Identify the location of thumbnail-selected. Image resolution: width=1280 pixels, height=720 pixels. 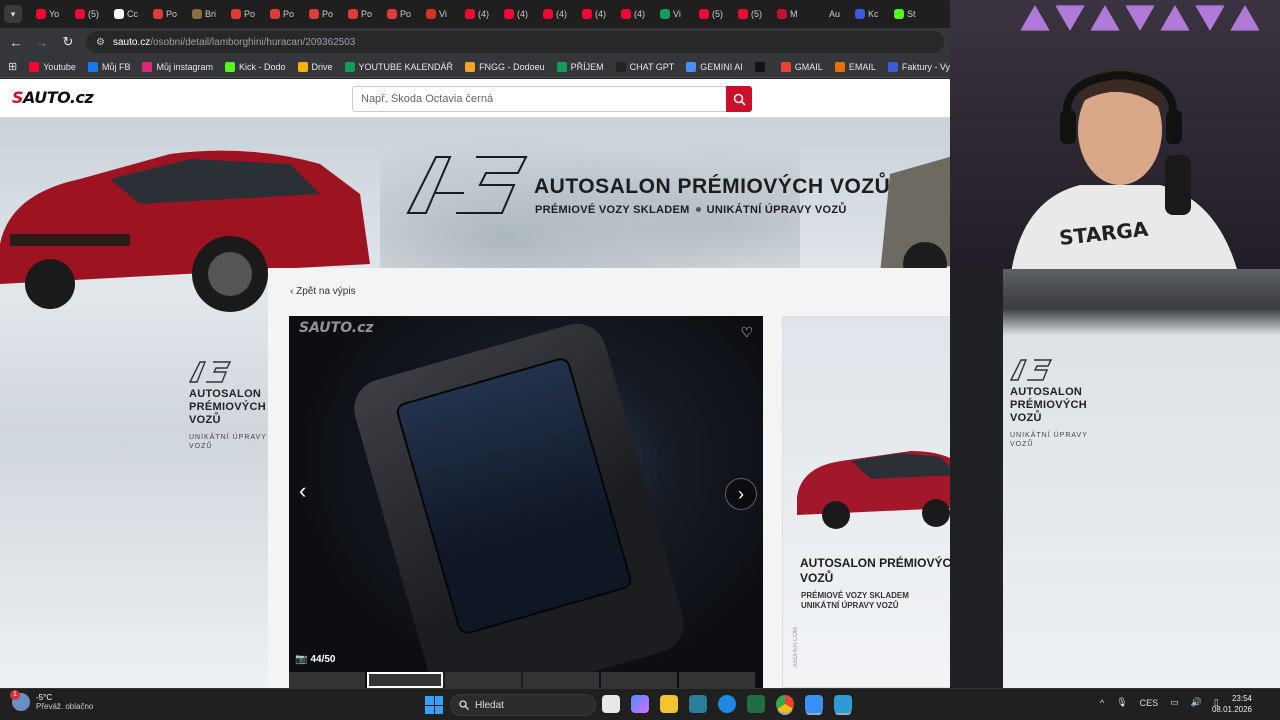
(405, 680).